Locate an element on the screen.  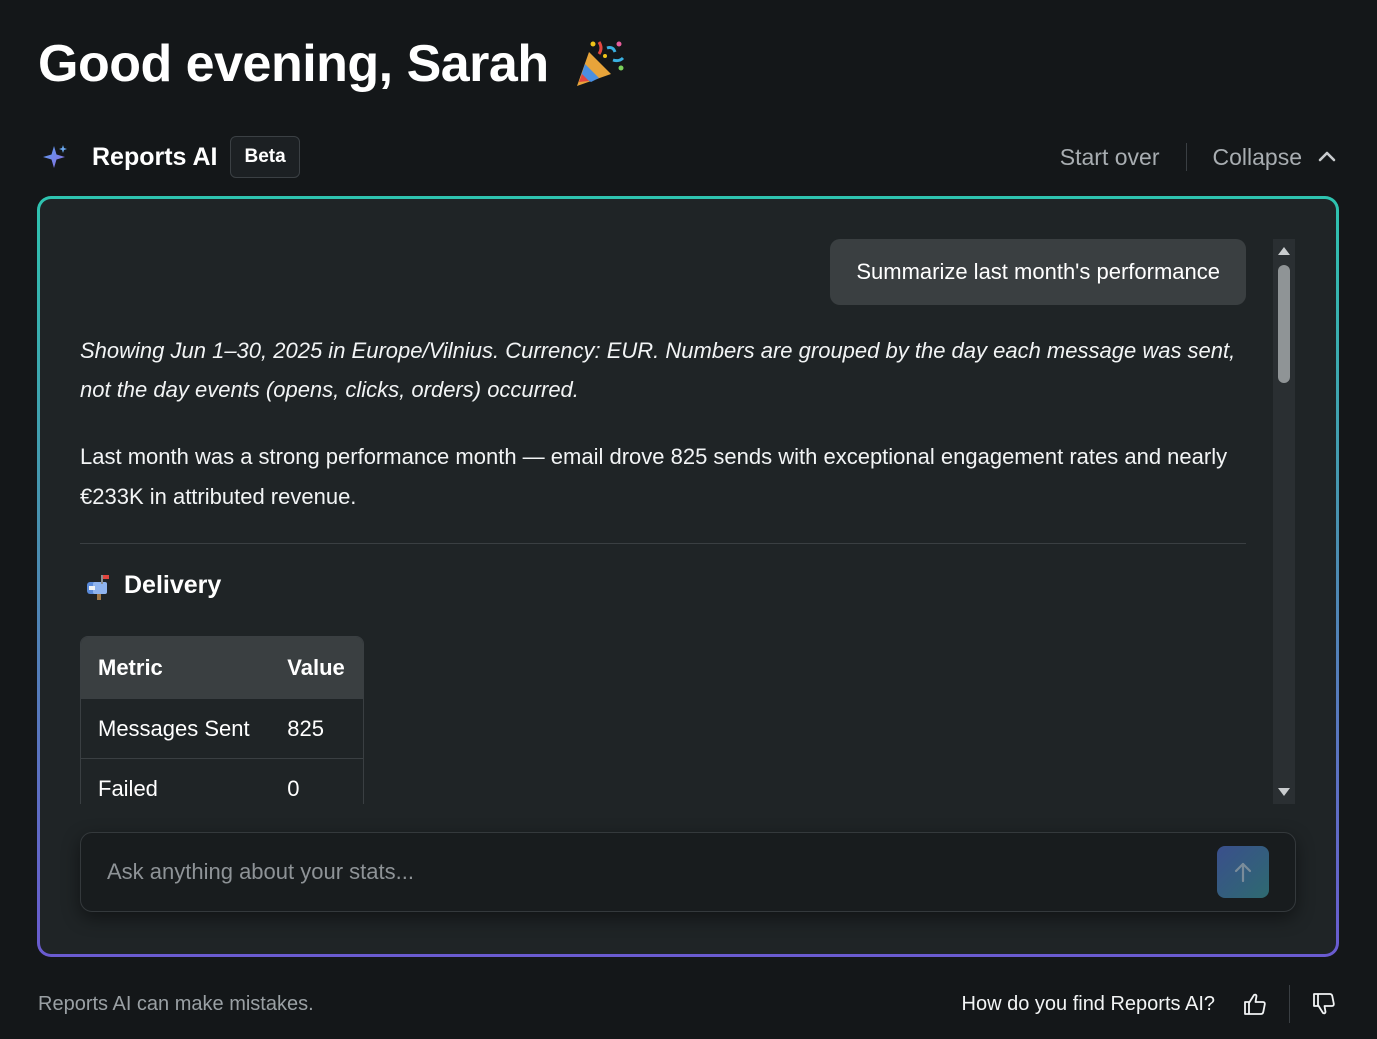
column-header: Metric is located at coordinates (176, 667).